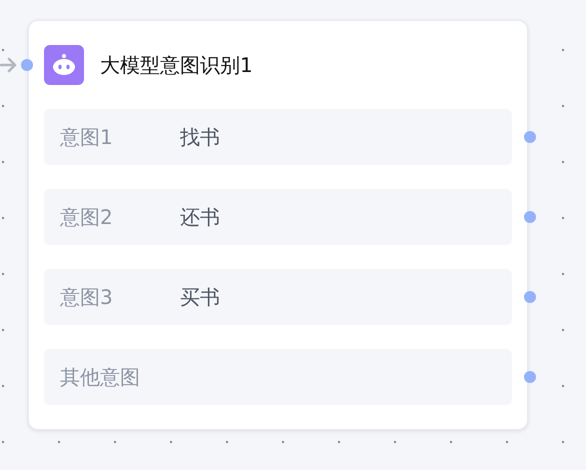 This screenshot has height=470, width=586. Describe the element at coordinates (87, 137) in the screenshot. I see `intent-label: 意图1` at that location.